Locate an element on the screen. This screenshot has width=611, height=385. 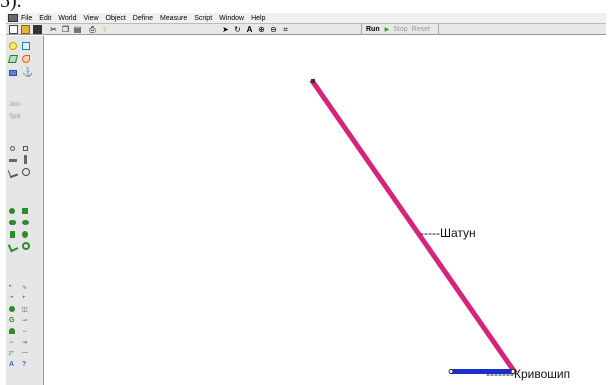
rod-end-marker is located at coordinates (313, 81).